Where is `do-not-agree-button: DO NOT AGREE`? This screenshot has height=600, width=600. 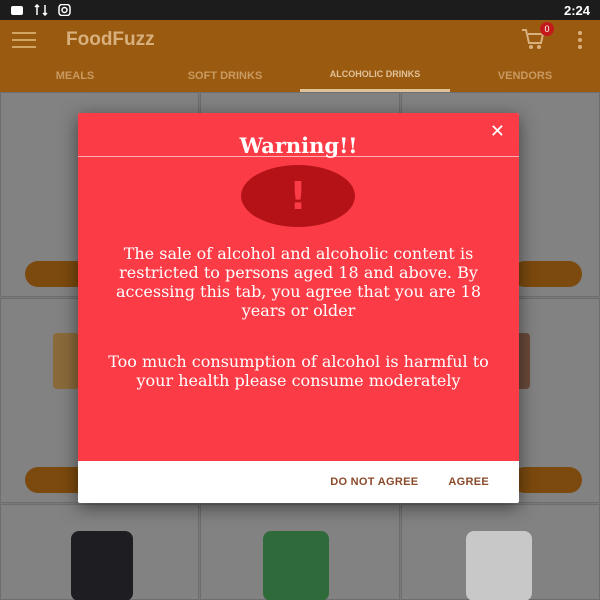
do-not-agree-button: DO NOT AGREE is located at coordinates (374, 482).